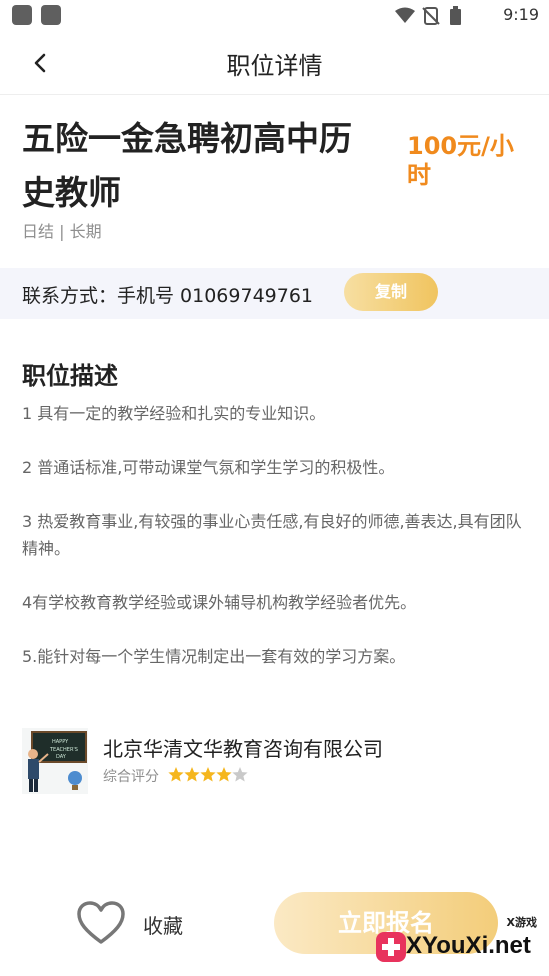  What do you see at coordinates (391, 947) in the screenshot?
I see `watermark-logo-icon` at bounding box center [391, 947].